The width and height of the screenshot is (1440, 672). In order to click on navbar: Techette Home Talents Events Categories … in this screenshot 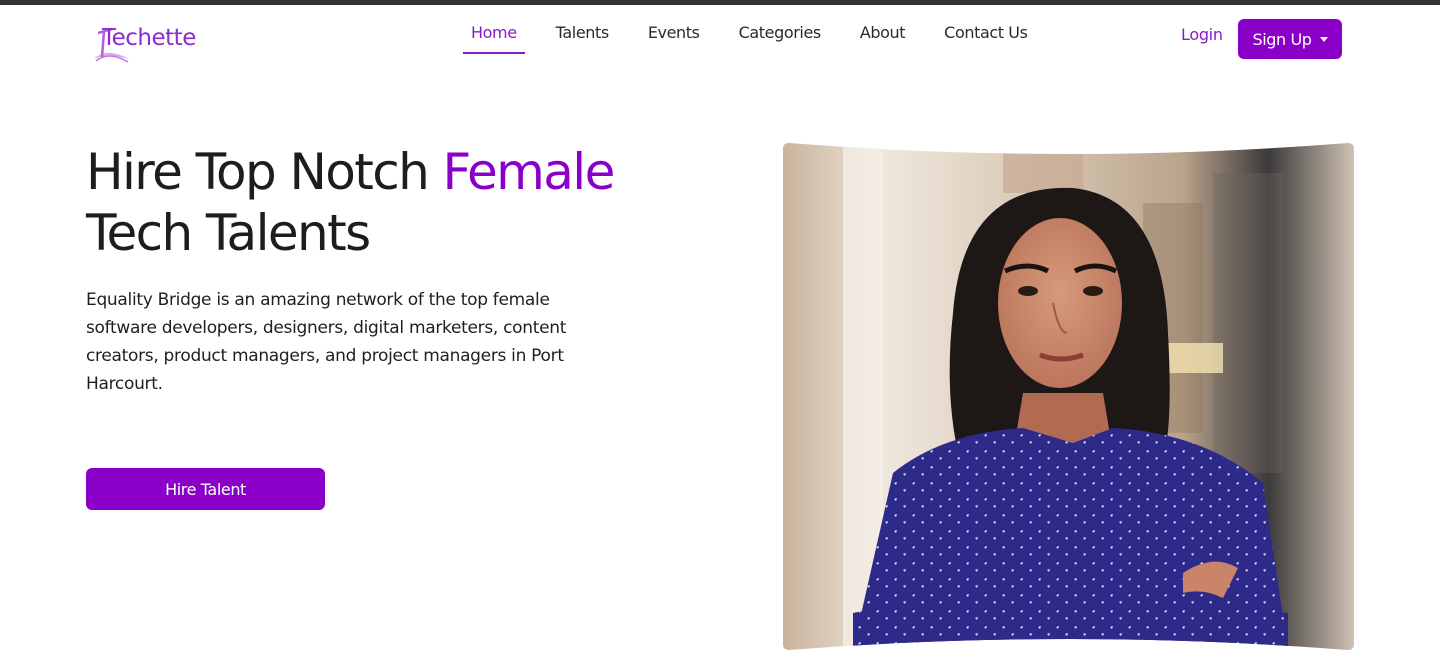, I will do `click(720, 35)`.